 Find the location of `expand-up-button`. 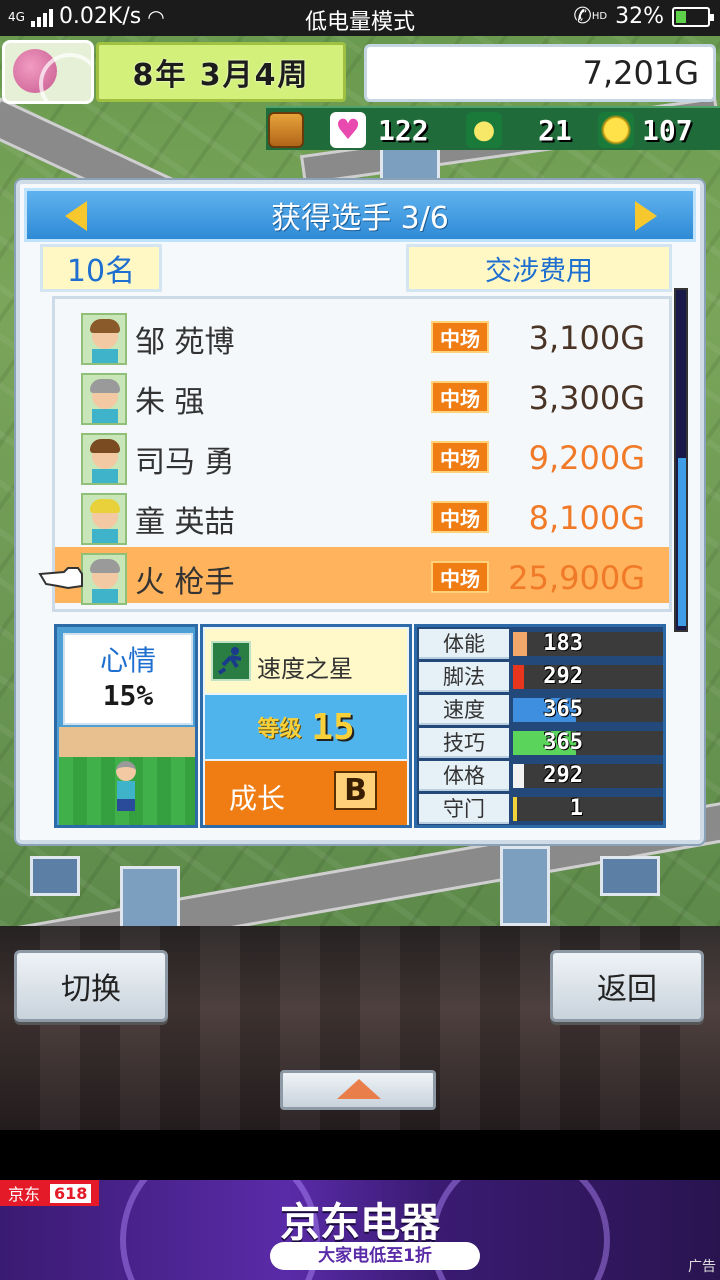

expand-up-button is located at coordinates (358, 1090).